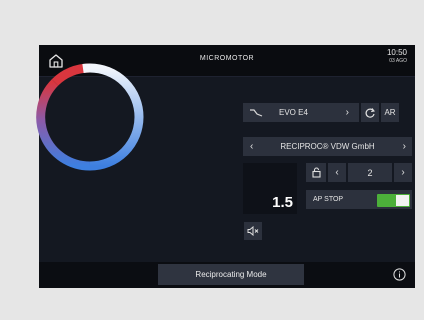  I want to click on rotation-button, so click(370, 112).